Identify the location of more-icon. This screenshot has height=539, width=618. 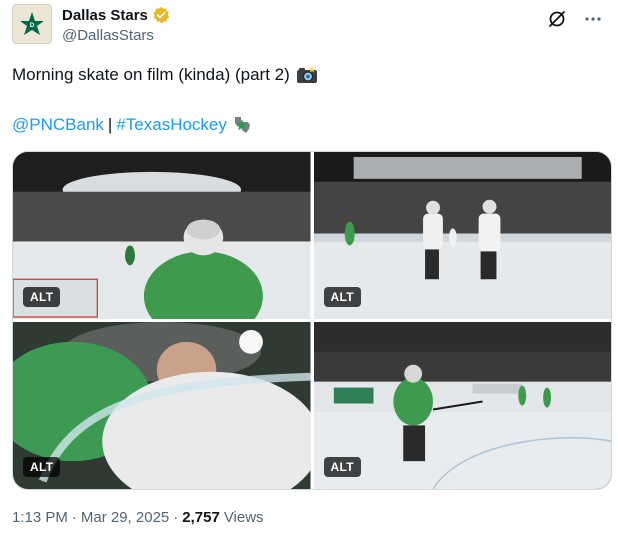
(593, 19).